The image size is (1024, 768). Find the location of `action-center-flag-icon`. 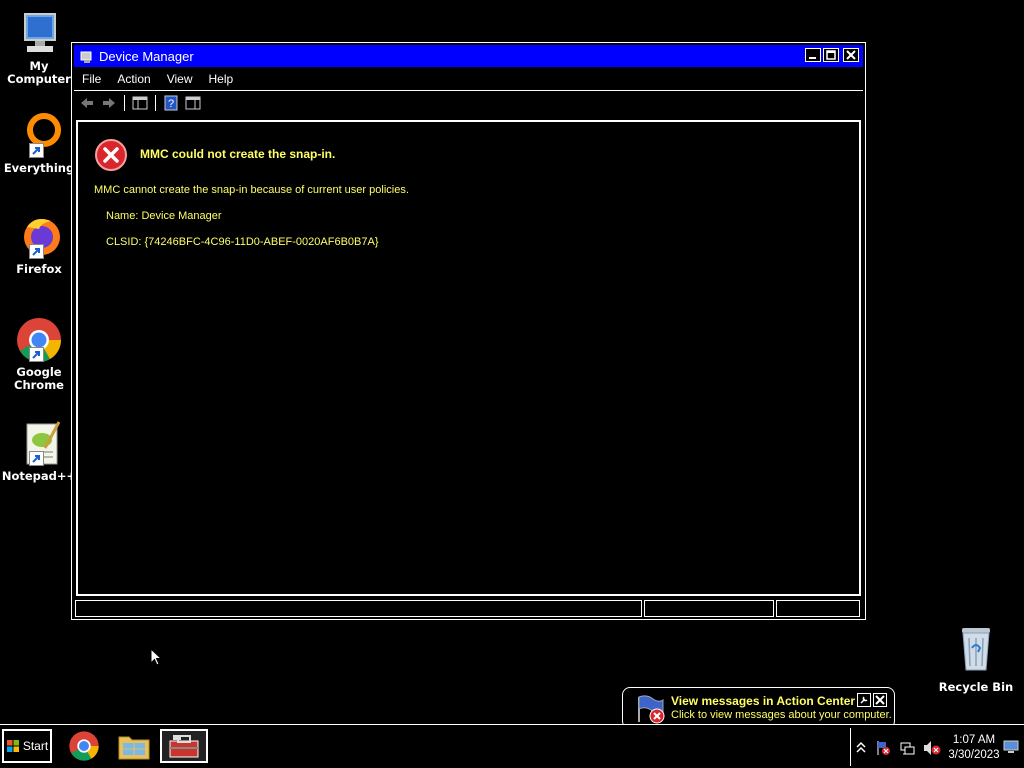

action-center-flag-icon is located at coordinates (650, 709).